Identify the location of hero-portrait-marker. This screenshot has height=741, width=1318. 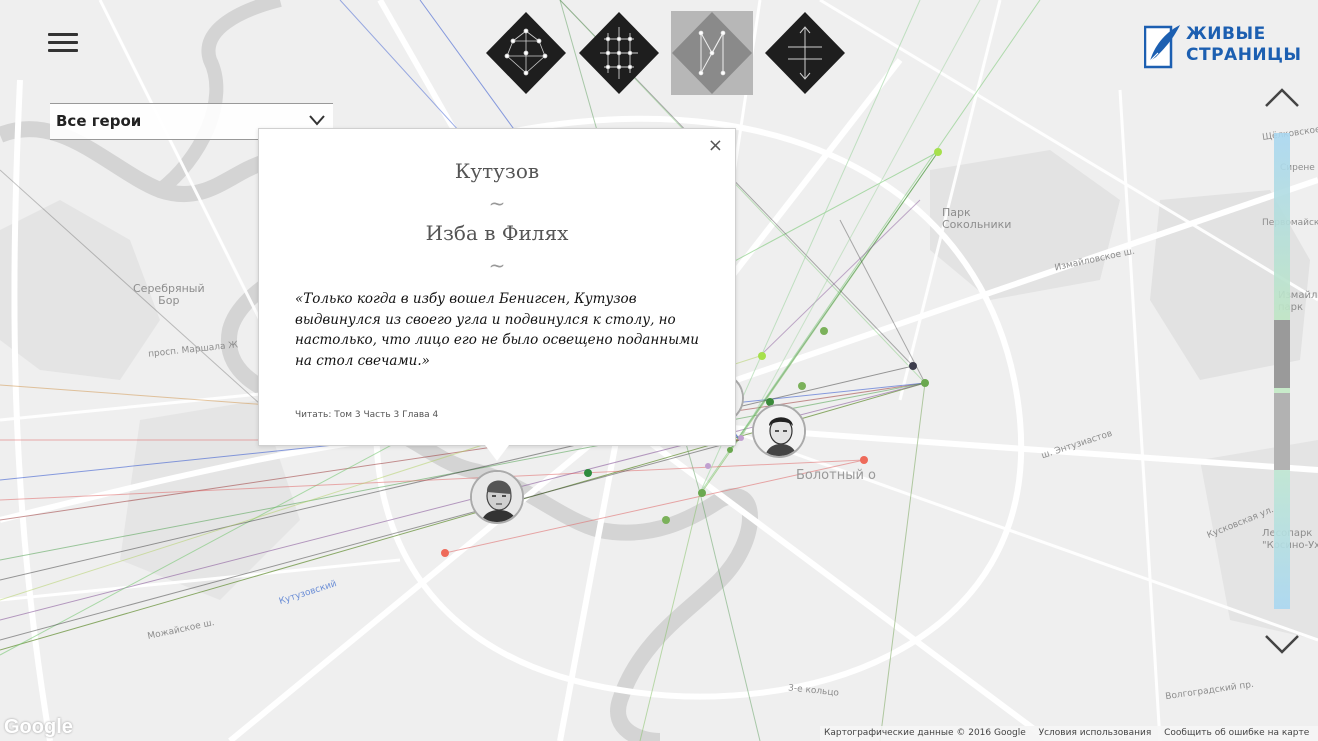
(779, 431).